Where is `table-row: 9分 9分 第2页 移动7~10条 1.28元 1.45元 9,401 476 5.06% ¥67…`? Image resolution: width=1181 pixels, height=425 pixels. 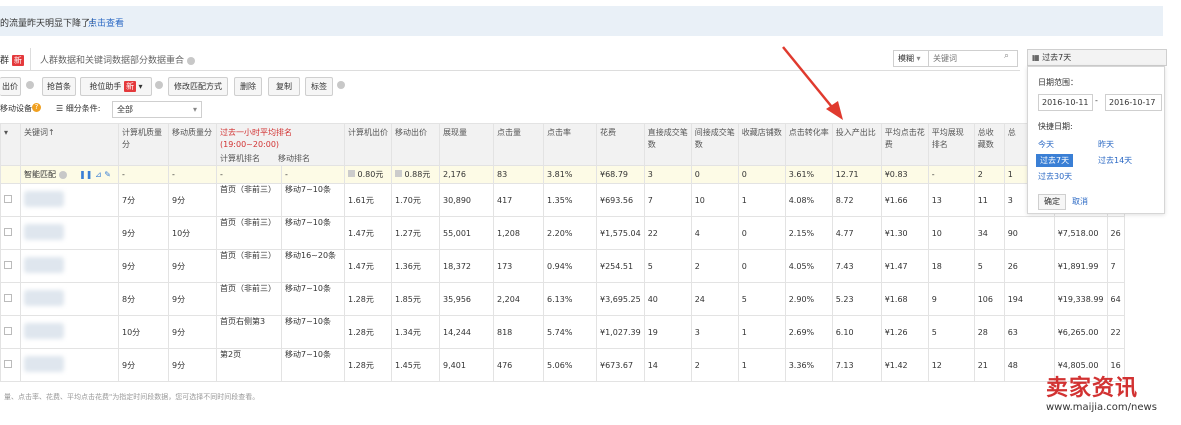
table-row: 9分 9分 第2页 移动7~10条 1.28元 1.45元 9,401 476 5.06% ¥67… is located at coordinates (562, 365).